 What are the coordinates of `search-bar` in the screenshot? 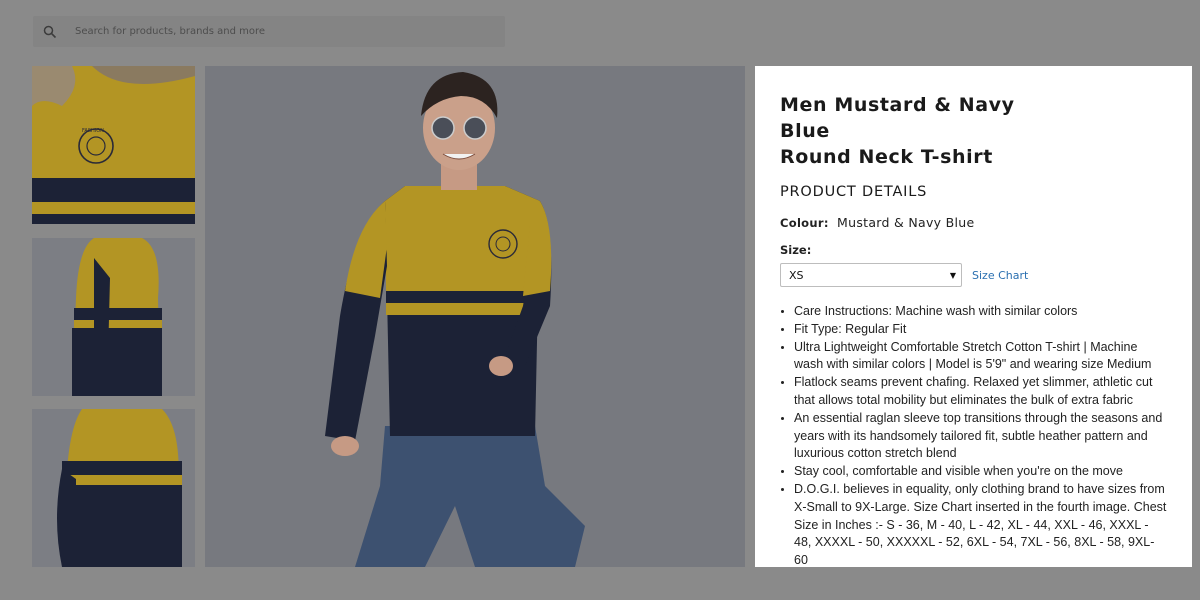 It's located at (269, 31).